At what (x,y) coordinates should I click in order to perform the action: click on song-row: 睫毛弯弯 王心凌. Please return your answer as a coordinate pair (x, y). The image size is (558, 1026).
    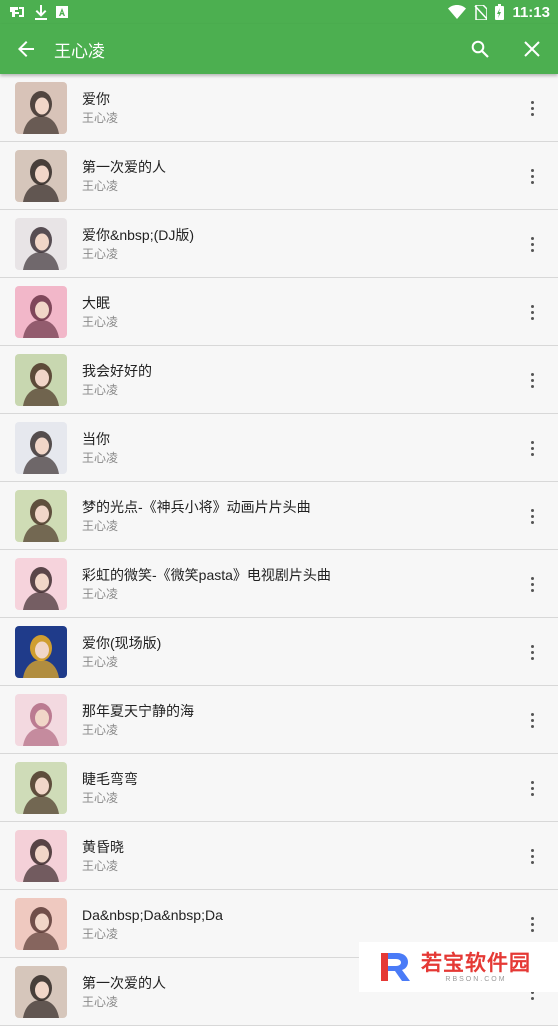
    Looking at the image, I should click on (279, 788).